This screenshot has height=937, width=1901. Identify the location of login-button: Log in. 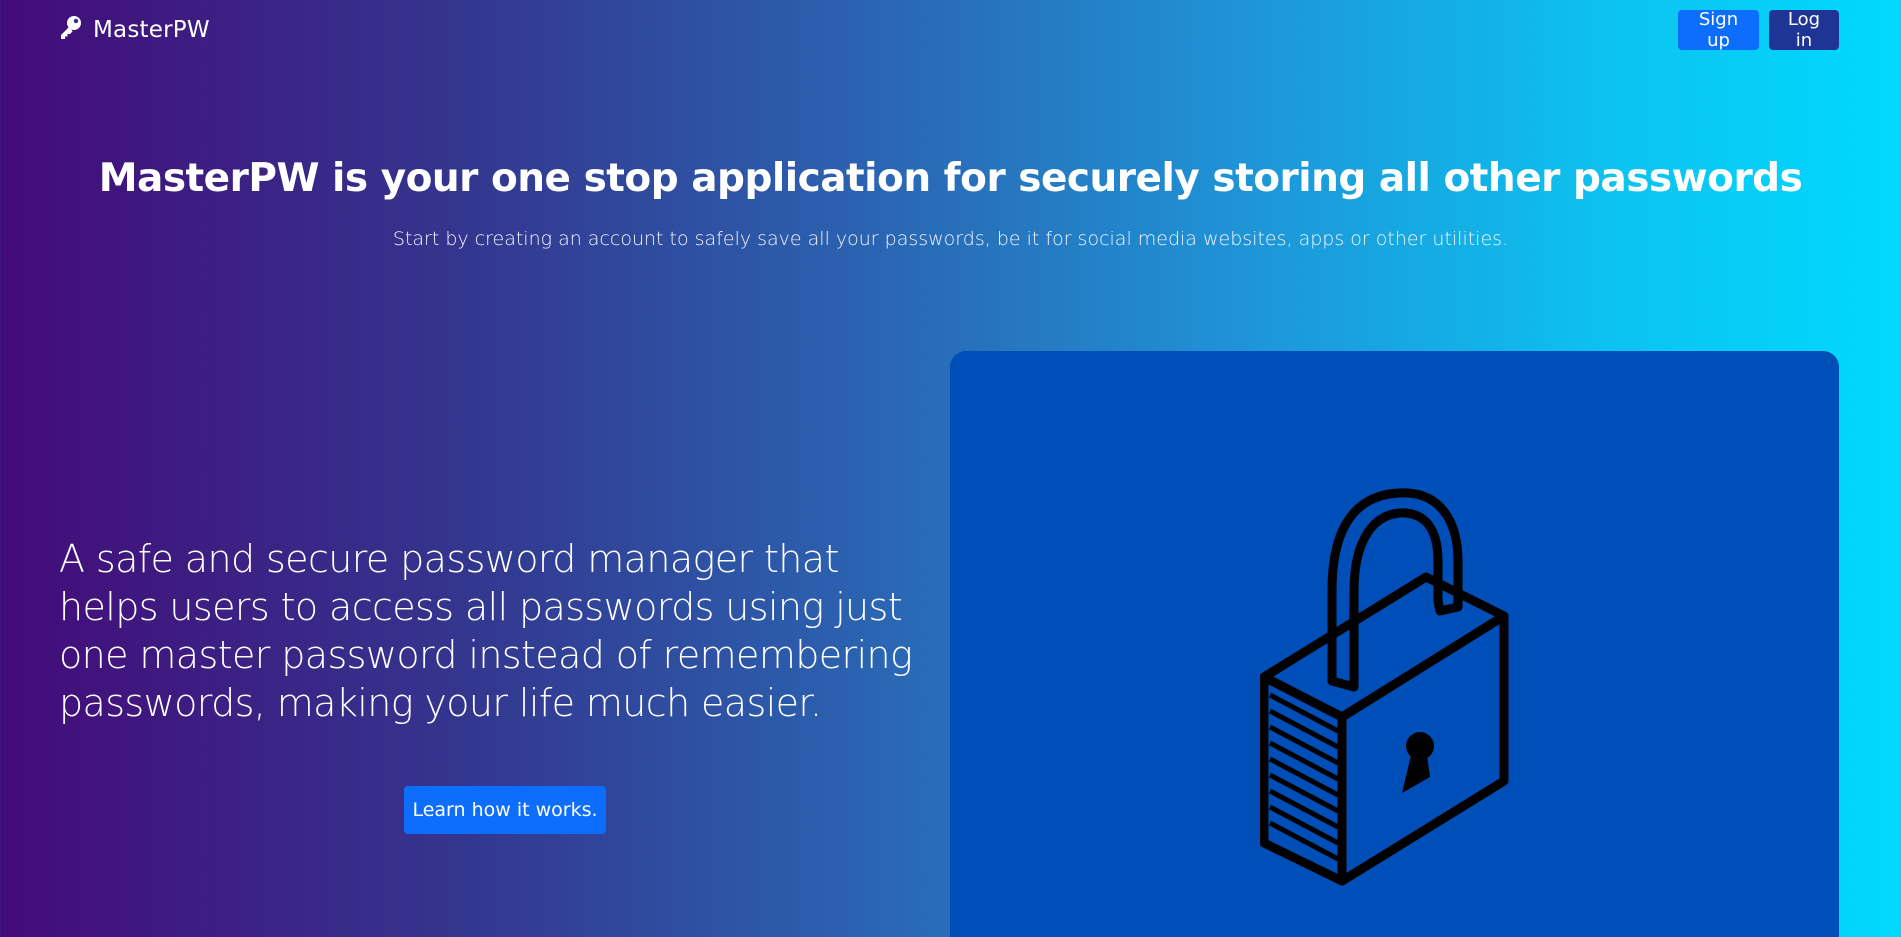
(1804, 30).